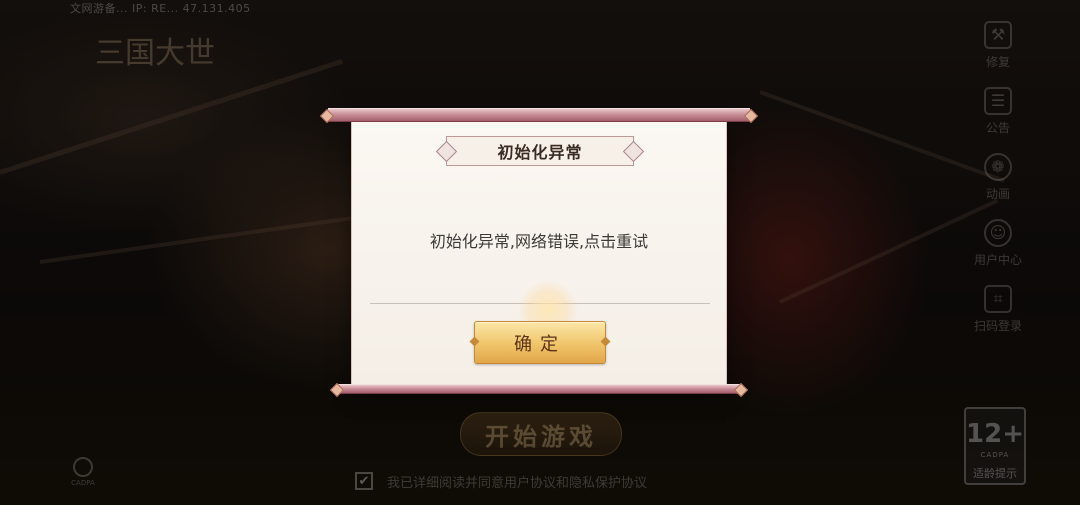 The height and width of the screenshot is (505, 1080). What do you see at coordinates (539, 116) in the screenshot?
I see `dialog-top-scroll-rod` at bounding box center [539, 116].